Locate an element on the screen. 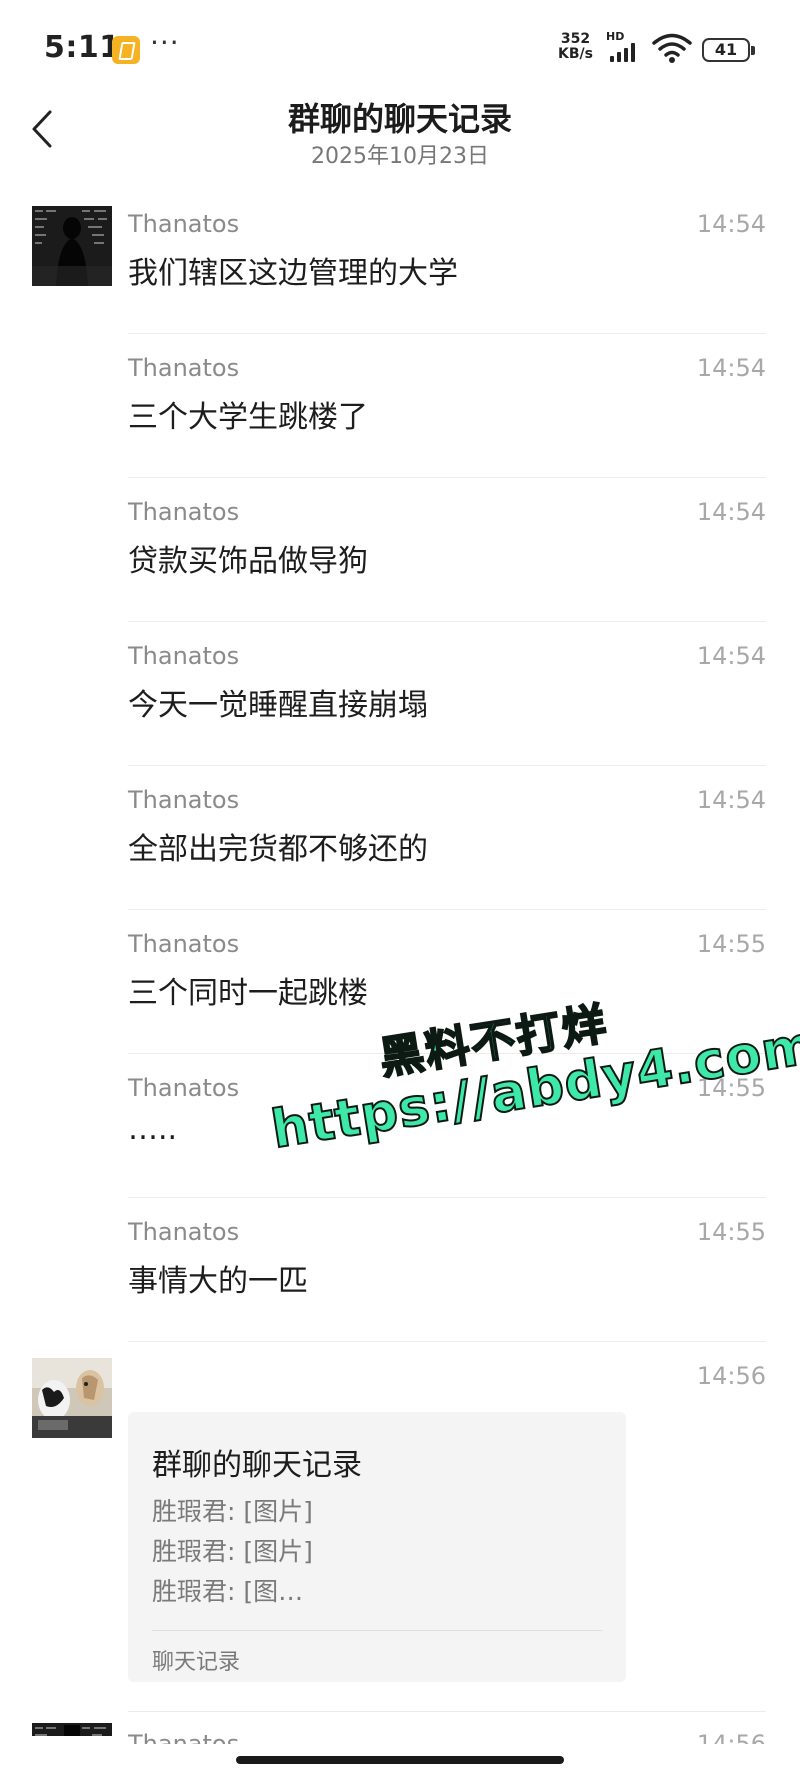 This screenshot has height=1777, width=800. more-notifications-icon: ··· is located at coordinates (165, 42).